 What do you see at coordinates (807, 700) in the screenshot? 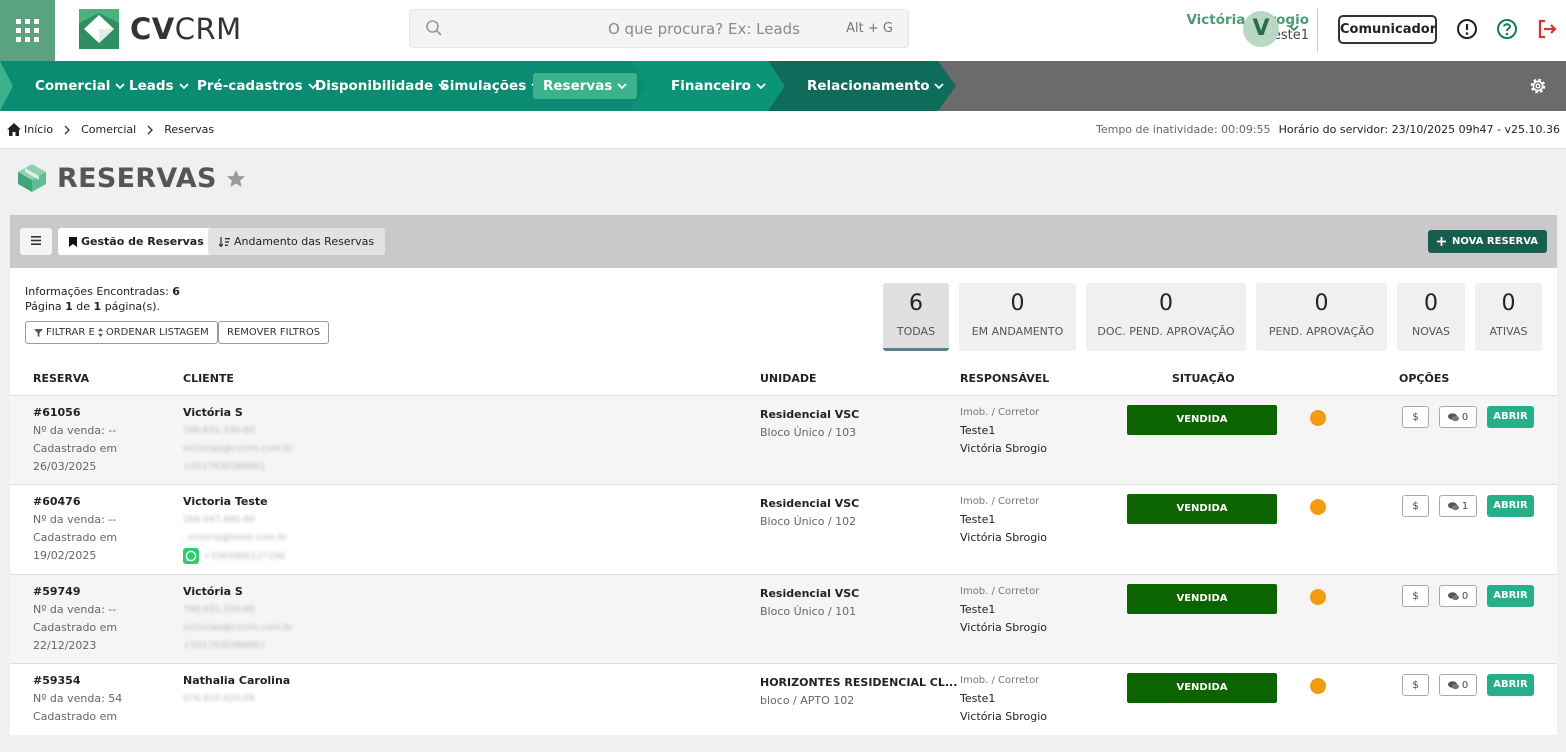
I see `unit-block: bloco / APTO 102` at bounding box center [807, 700].